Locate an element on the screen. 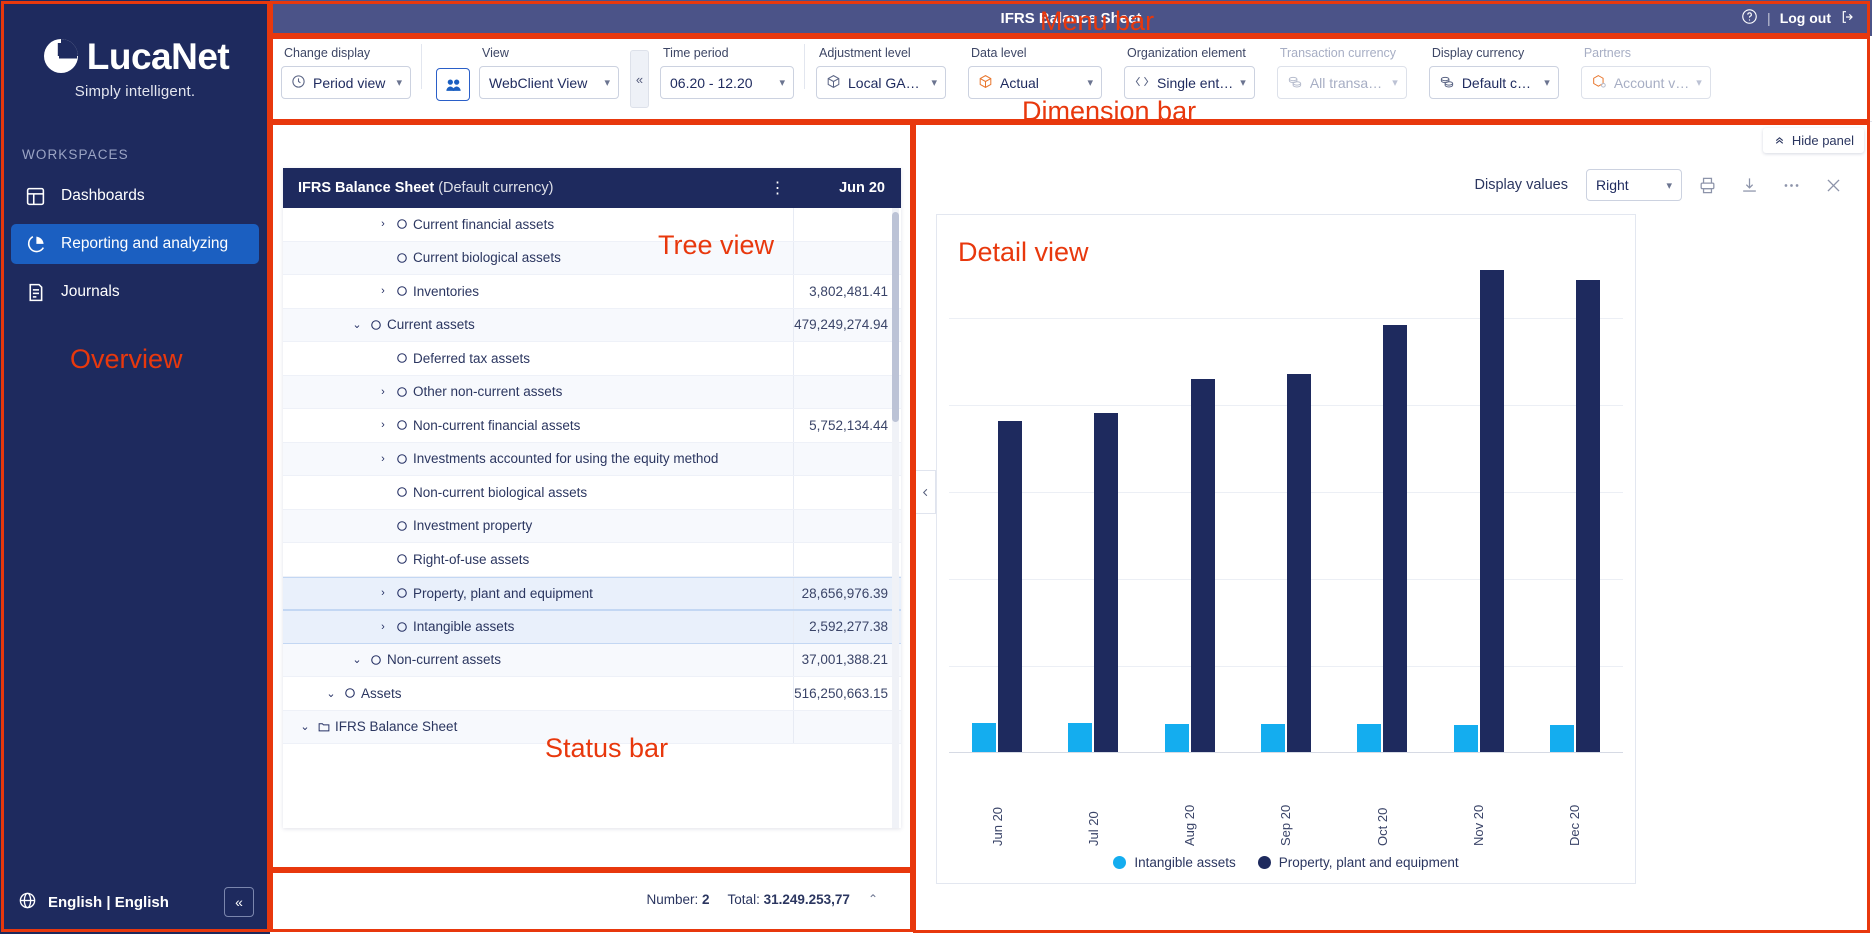 This screenshot has height=934, width=1872. tree-node: › Other non-current assets is located at coordinates (538, 391).